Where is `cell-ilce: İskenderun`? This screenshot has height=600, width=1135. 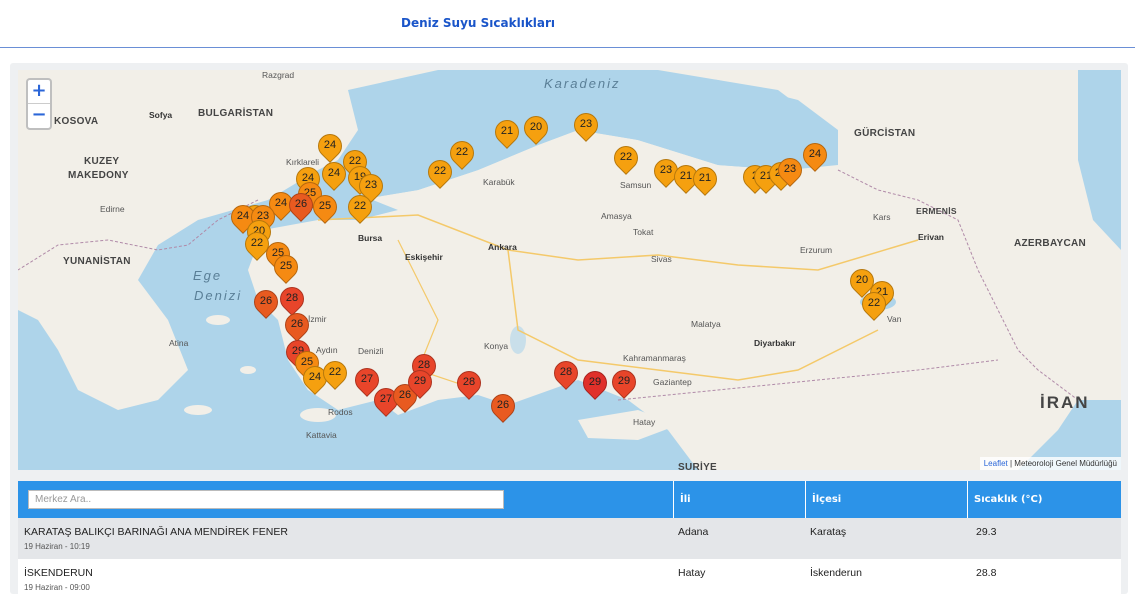 cell-ilce: İskenderun is located at coordinates (836, 573).